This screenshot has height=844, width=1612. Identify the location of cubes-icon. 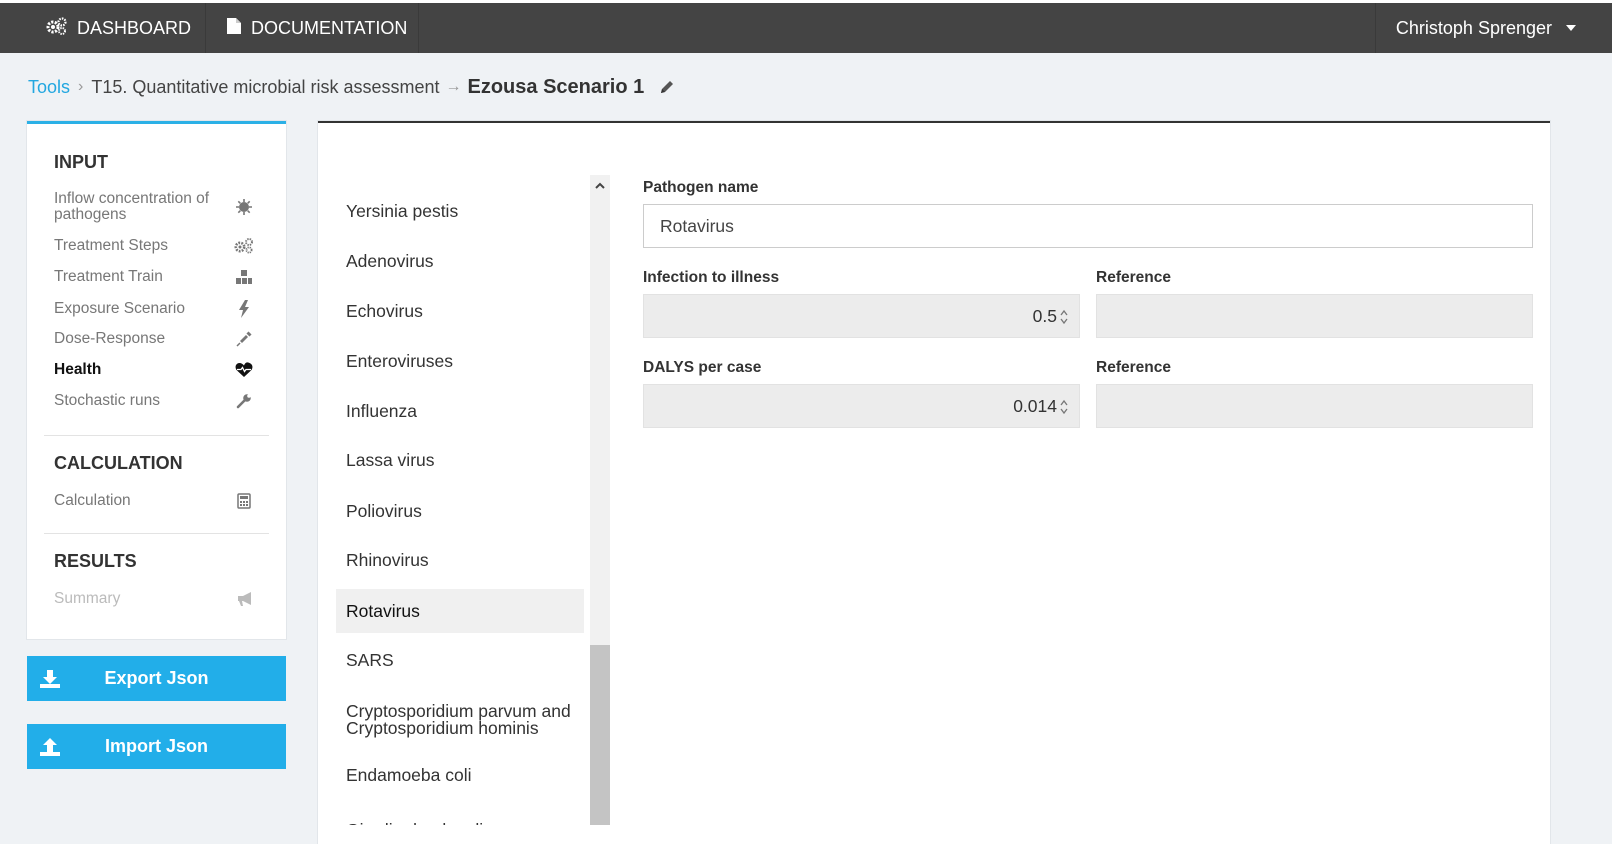
(244, 277).